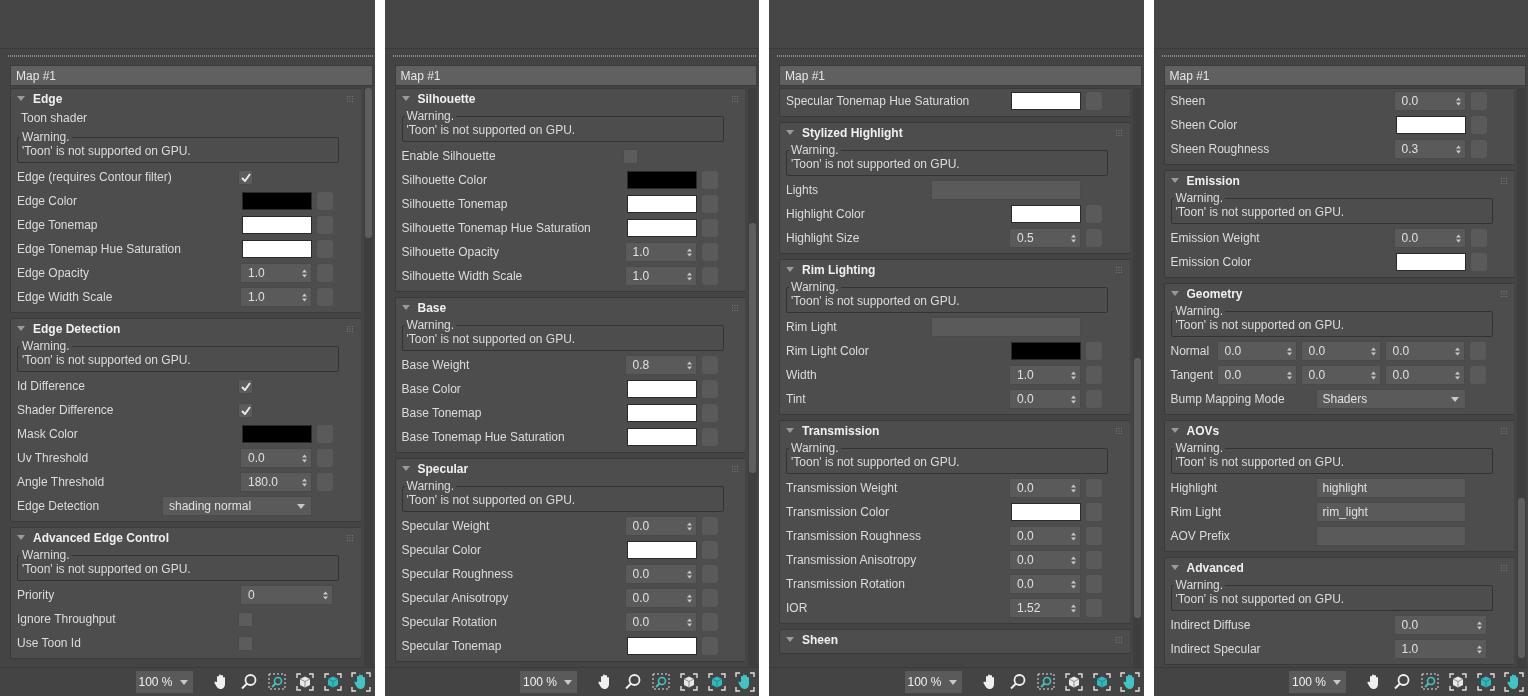 Image resolution: width=1528 pixels, height=696 pixels. What do you see at coordinates (1429, 149) in the screenshot?
I see `spinner-field: 0.3` at bounding box center [1429, 149].